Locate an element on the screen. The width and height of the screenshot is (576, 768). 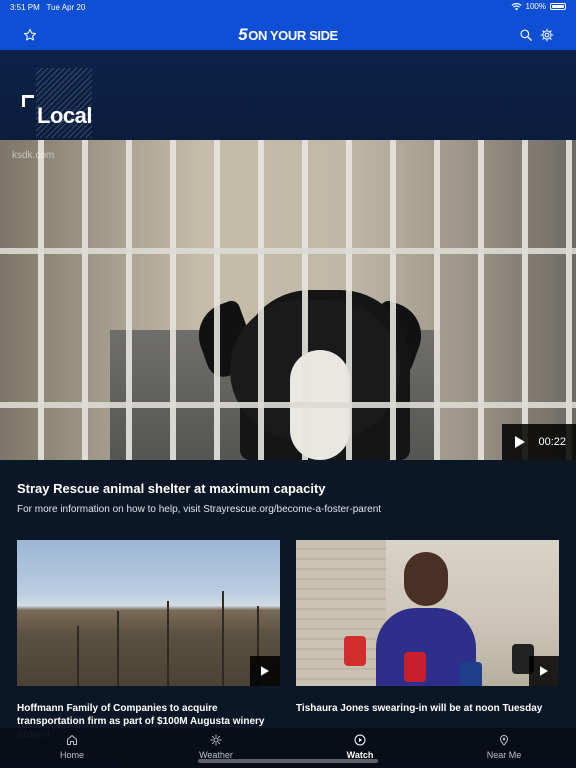
video-duration: 00:22 is located at coordinates (552, 442).